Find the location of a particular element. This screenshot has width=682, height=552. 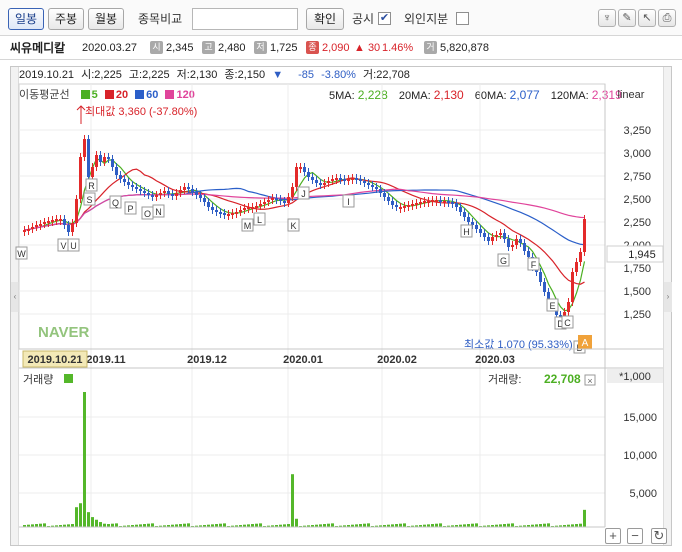

compare-input is located at coordinates (245, 19).